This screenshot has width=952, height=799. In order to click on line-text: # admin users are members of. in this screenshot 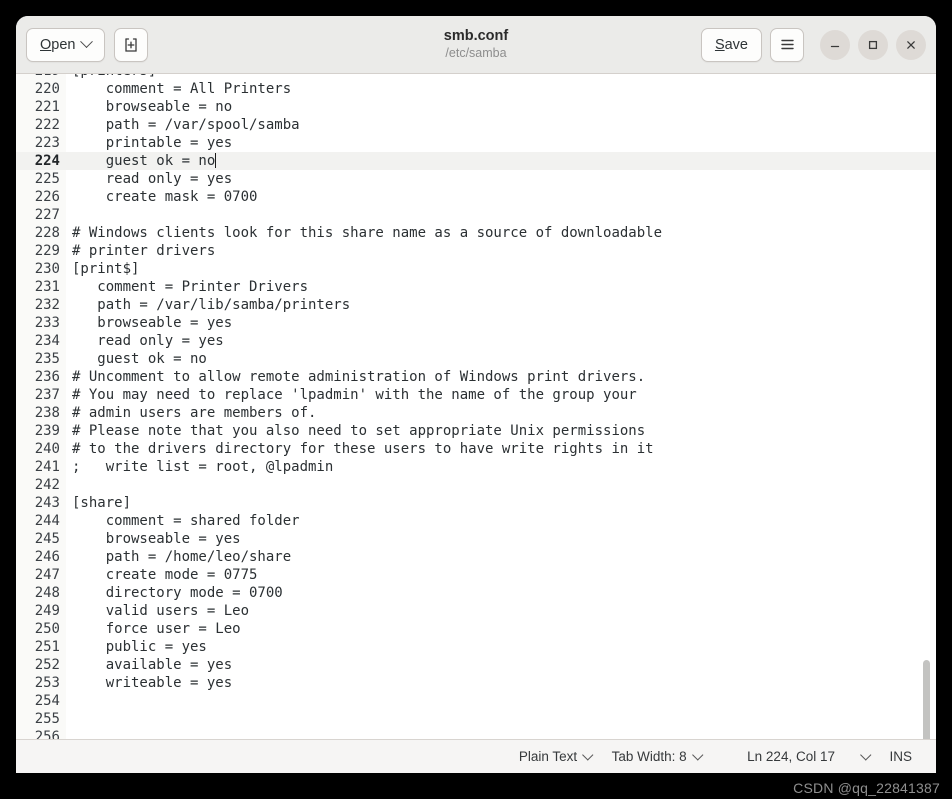, I will do `click(501, 413)`.